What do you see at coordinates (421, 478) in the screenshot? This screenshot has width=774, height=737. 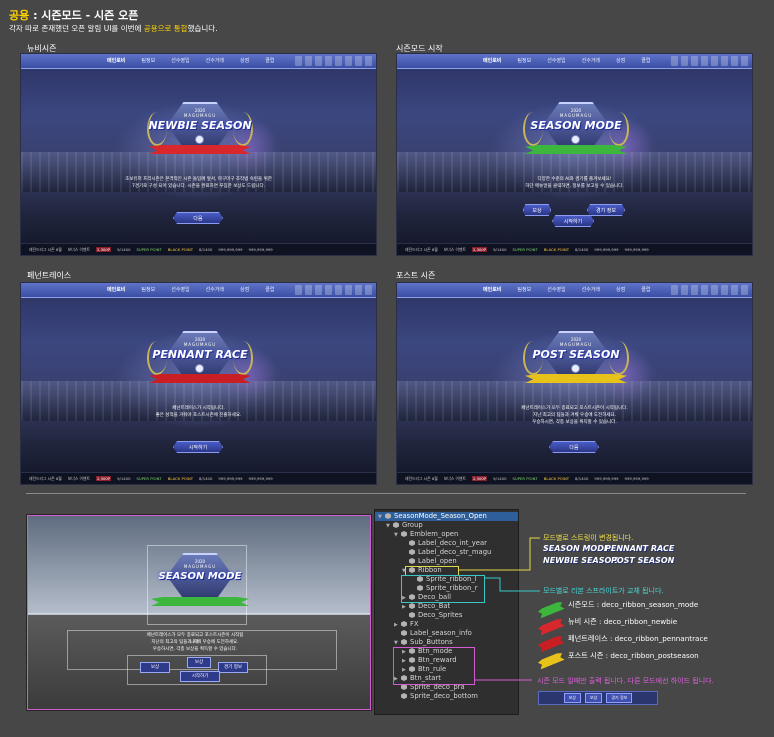 I see `status-bar-item: 레전드리그 시즌 8월` at bounding box center [421, 478].